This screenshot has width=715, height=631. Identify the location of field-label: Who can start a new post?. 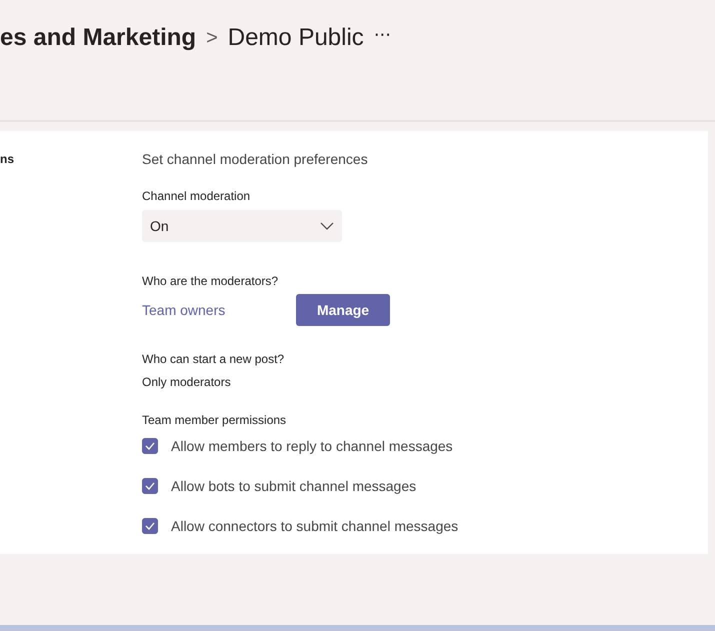
(213, 359).